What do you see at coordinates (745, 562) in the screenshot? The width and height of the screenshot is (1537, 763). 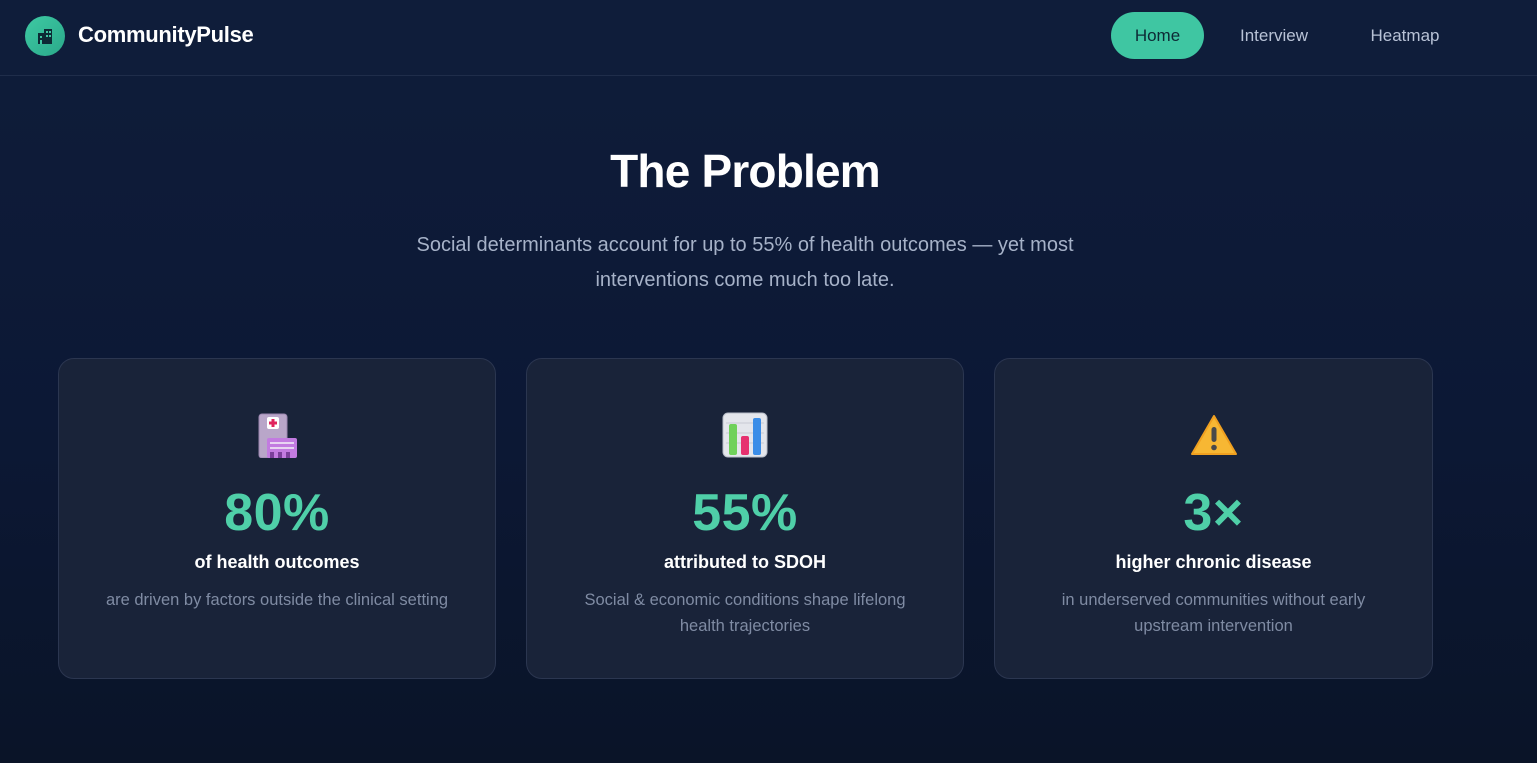 I see `stat-heading: attributed to SDOH` at bounding box center [745, 562].